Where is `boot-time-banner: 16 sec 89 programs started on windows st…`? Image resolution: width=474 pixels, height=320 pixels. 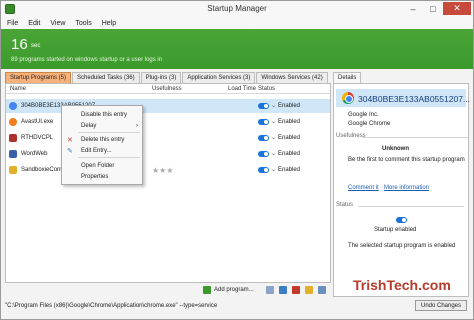 boot-time-banner: 16 sec 89 programs started on windows st… is located at coordinates (237, 49).